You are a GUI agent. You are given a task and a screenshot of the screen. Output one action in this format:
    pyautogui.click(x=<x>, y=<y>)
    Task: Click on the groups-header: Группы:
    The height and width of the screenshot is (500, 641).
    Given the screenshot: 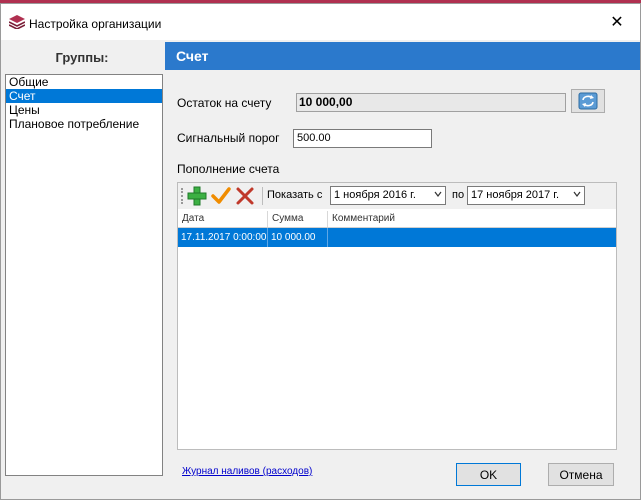 What is the action you would take?
    pyautogui.click(x=82, y=57)
    